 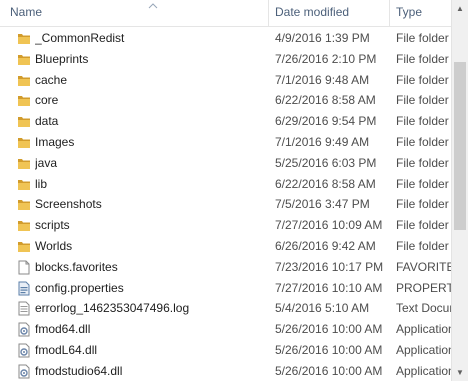 What do you see at coordinates (329, 225) in the screenshot?
I see `file-date-modified: 7/27/2016 10:09 AM` at bounding box center [329, 225].